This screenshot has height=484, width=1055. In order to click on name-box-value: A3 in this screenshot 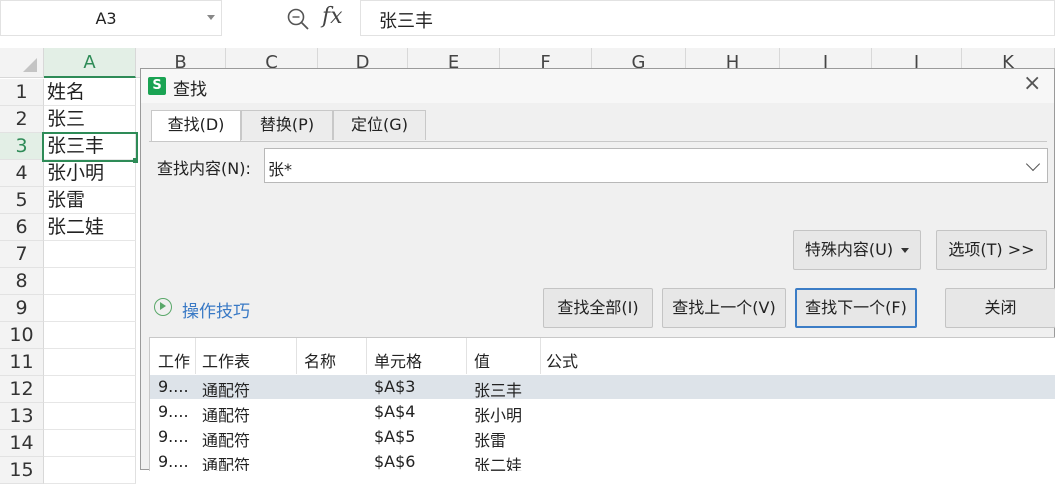, I will do `click(106, 18)`.